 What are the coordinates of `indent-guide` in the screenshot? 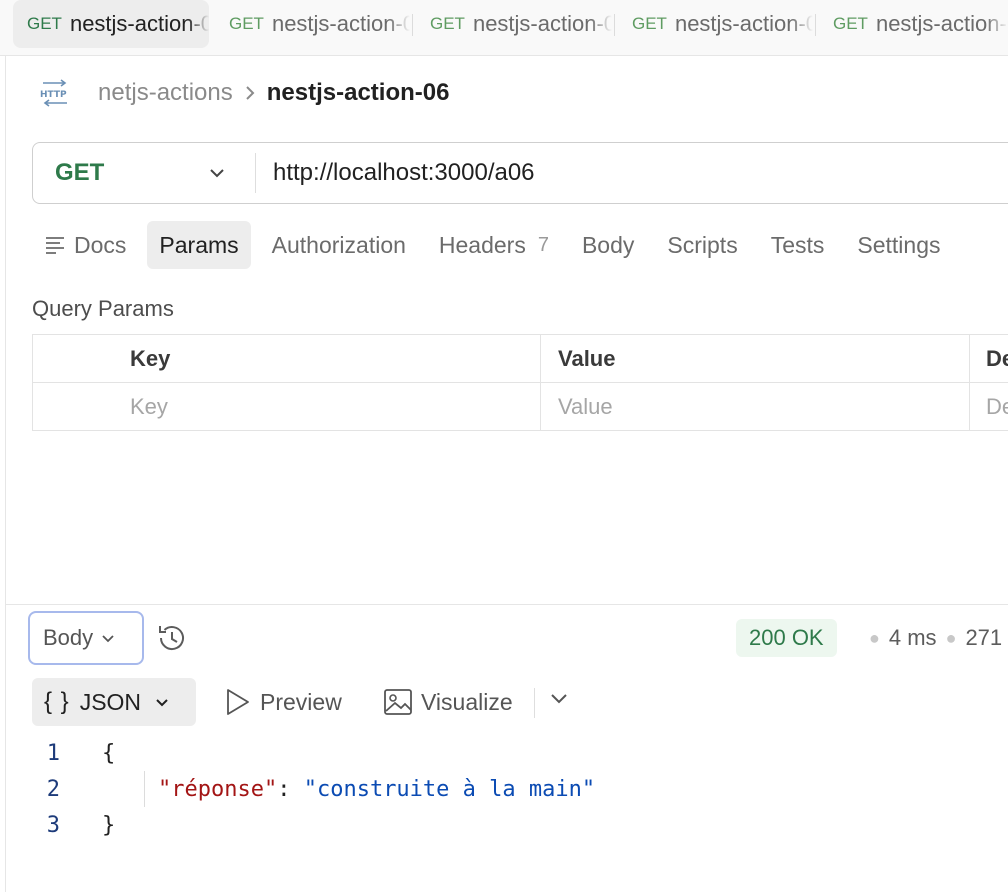 It's located at (144, 789).